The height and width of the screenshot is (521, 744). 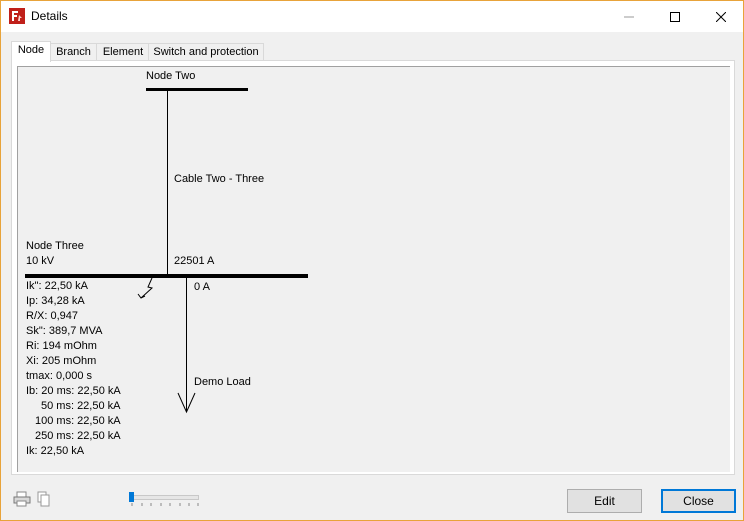 I want to click on load-name-label: Demo Load, so click(x=222, y=382).